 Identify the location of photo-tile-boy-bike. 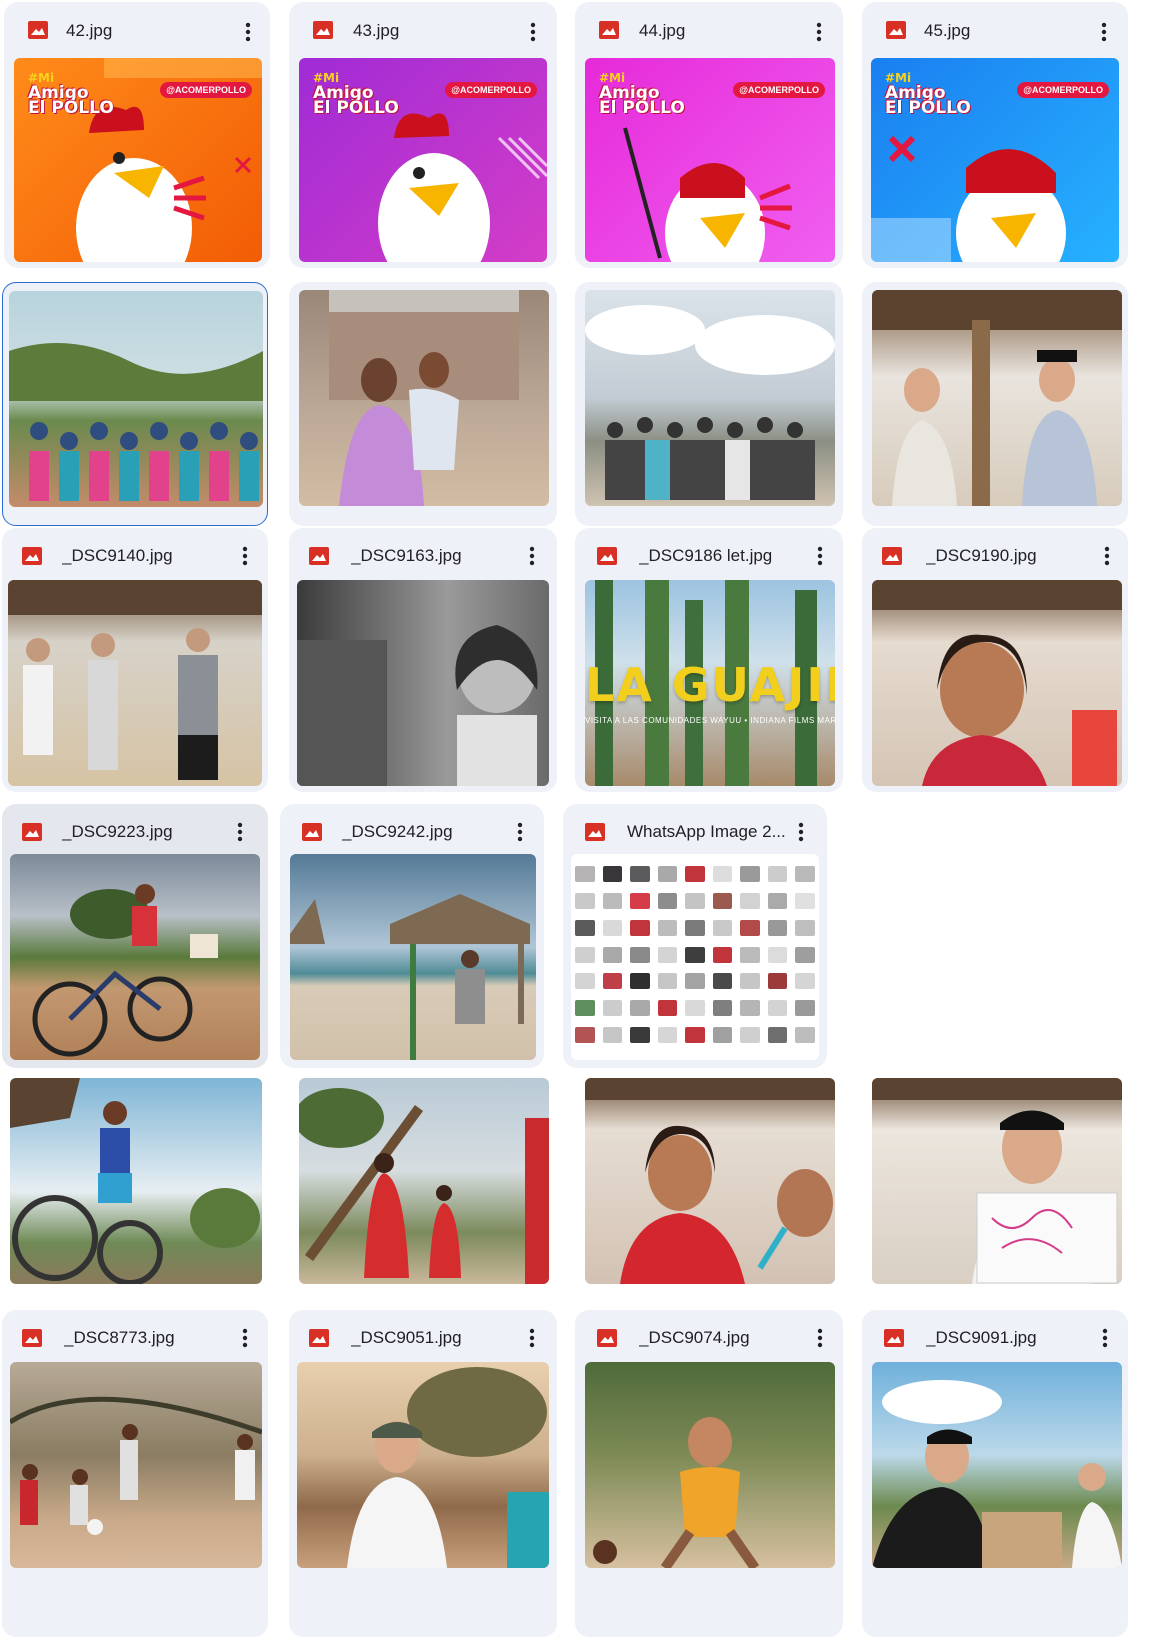
(135, 1182).